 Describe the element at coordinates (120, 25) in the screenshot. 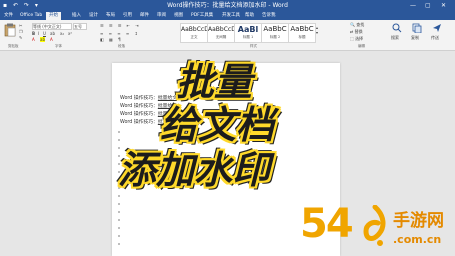

I see `list-buttons: ☰ ☰ ☰ ⇤ ⇥` at that location.